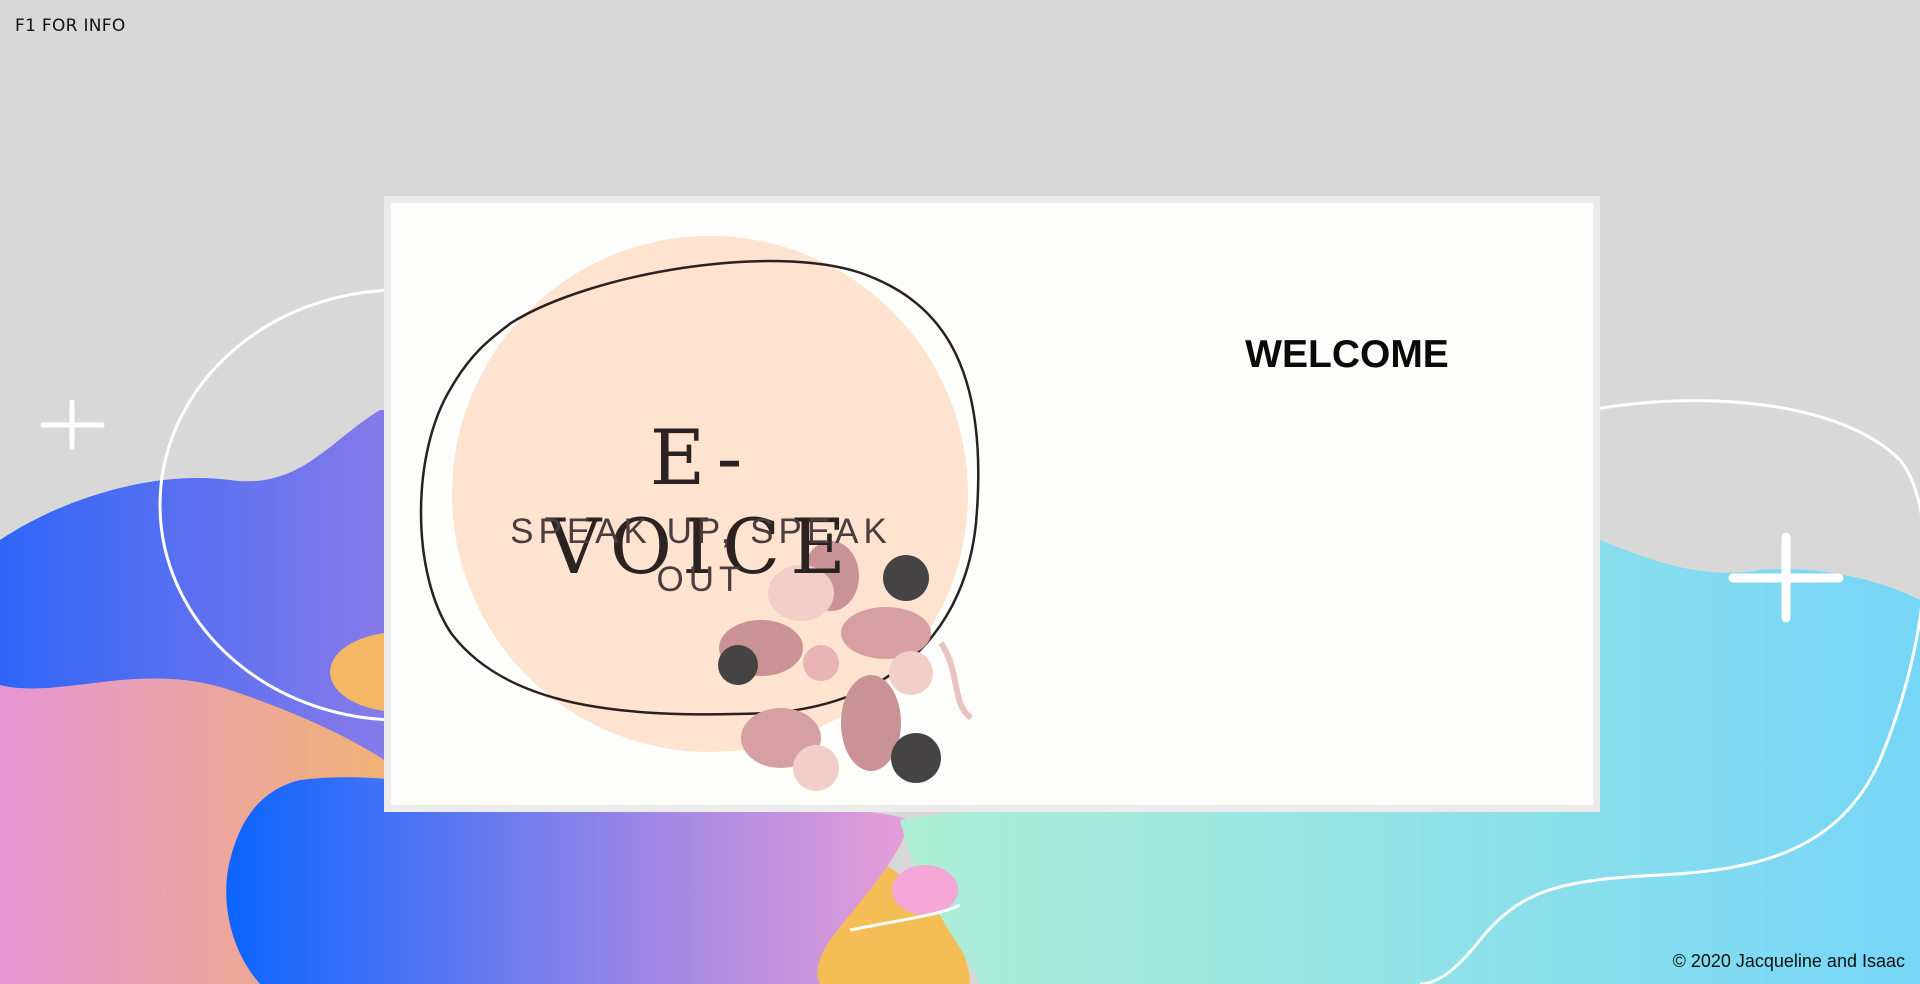 The width and height of the screenshot is (1920, 984). Describe the element at coordinates (1347, 354) in the screenshot. I see `welcome-heading: WELCOME` at that location.